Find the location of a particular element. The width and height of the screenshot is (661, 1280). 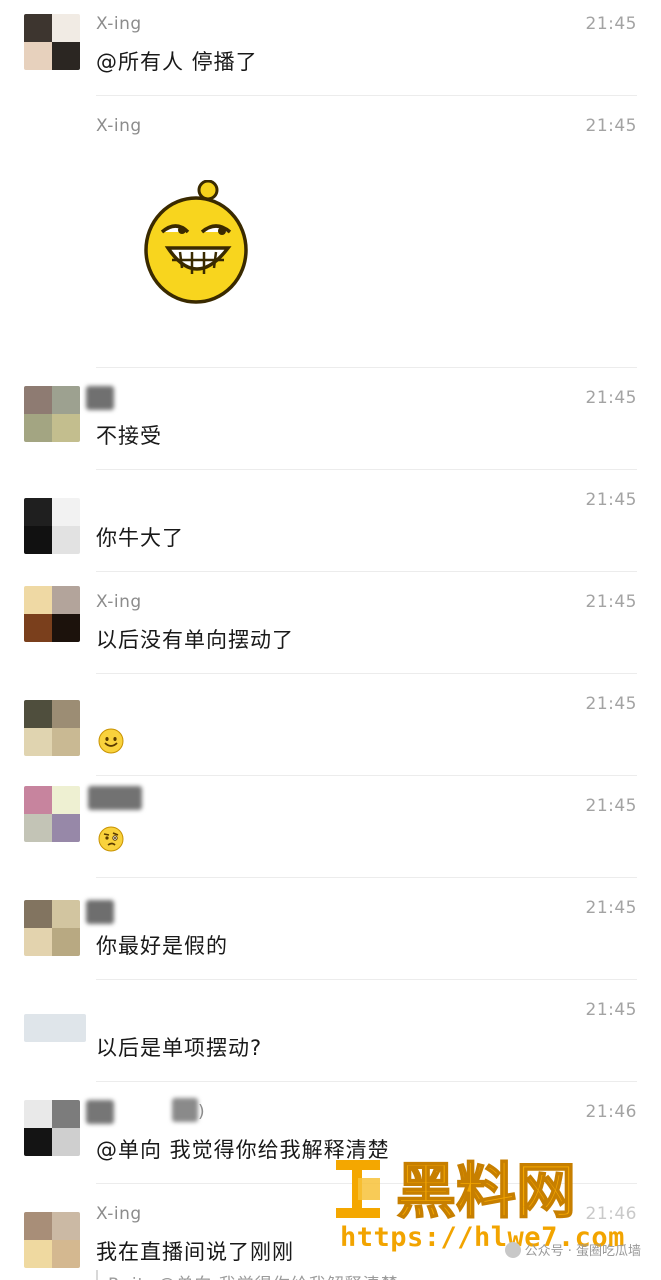

watermark-logo: 黑料网 is located at coordinates (456, 1190).